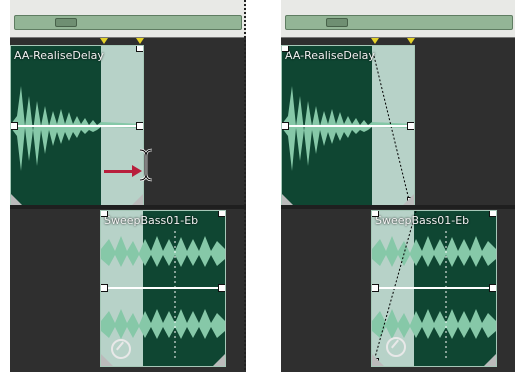 Image resolution: width=515 pixels, height=372 pixels. Describe the element at coordinates (245, 186) in the screenshot. I see `panel-edge` at that location.